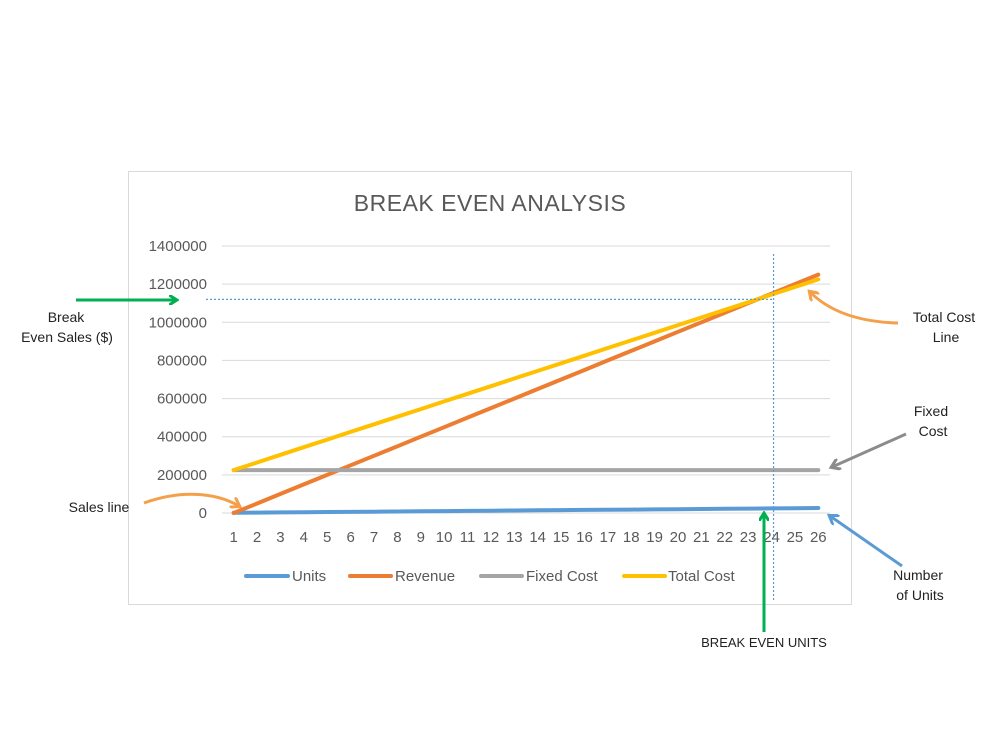  What do you see at coordinates (514, 537) in the screenshot?
I see `x-tick-label: 13` at bounding box center [514, 537].